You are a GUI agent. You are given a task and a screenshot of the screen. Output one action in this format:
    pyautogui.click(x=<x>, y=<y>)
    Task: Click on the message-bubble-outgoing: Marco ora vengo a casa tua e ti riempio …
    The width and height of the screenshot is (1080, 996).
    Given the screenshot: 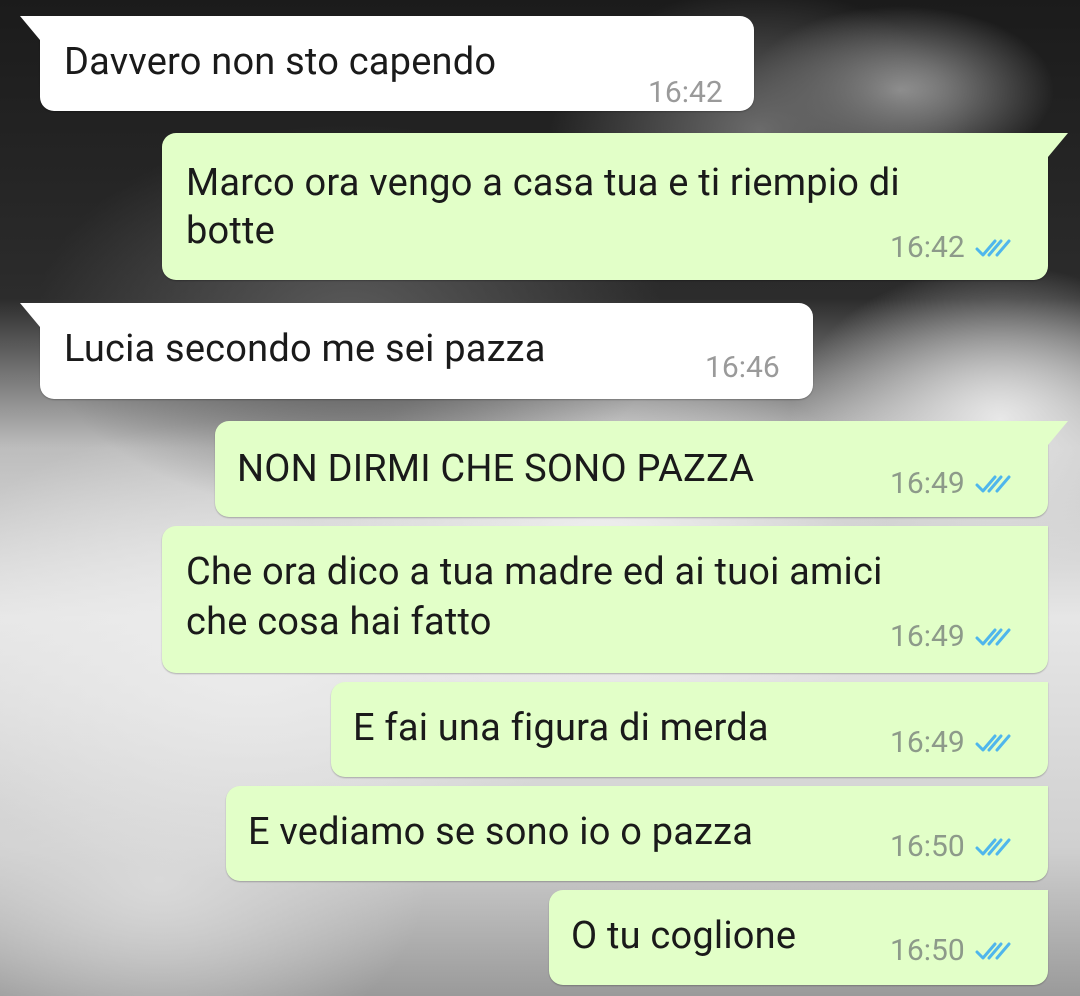 What is the action you would take?
    pyautogui.click(x=615, y=206)
    